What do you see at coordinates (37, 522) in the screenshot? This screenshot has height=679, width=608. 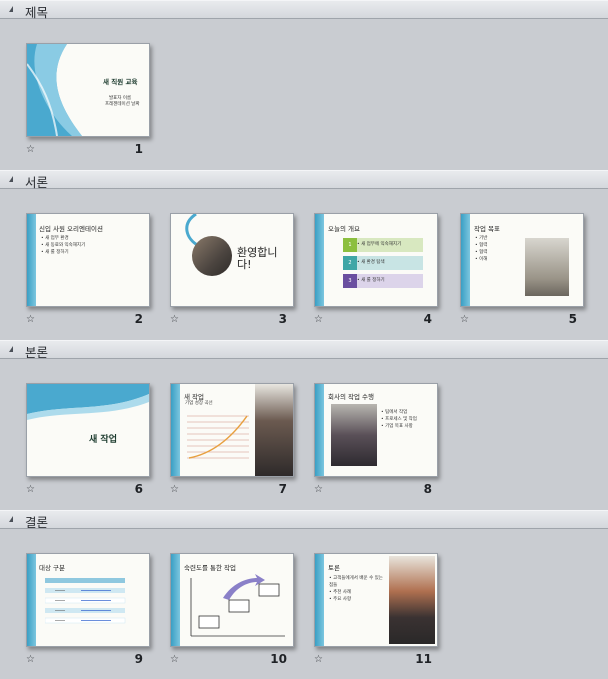 I see `section-title: 결론` at bounding box center [37, 522].